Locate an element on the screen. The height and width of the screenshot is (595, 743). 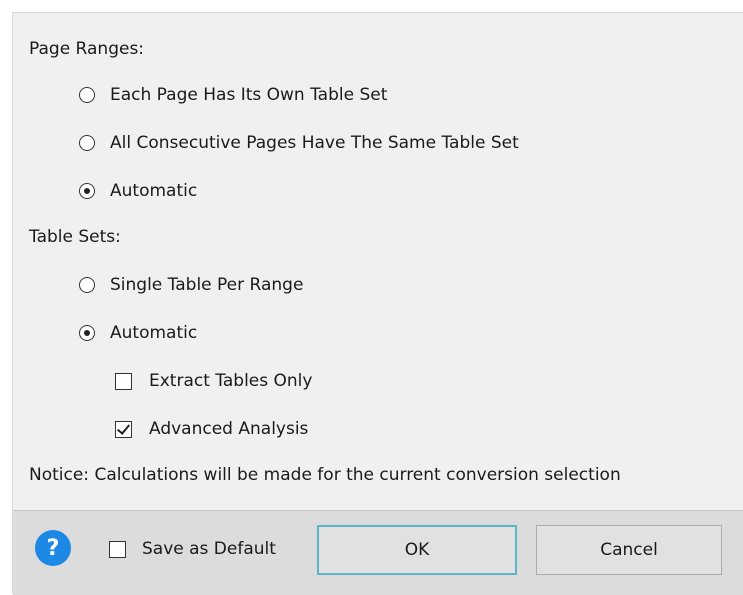
advanced-analysis-label: Advanced Analysis is located at coordinates (229, 429).